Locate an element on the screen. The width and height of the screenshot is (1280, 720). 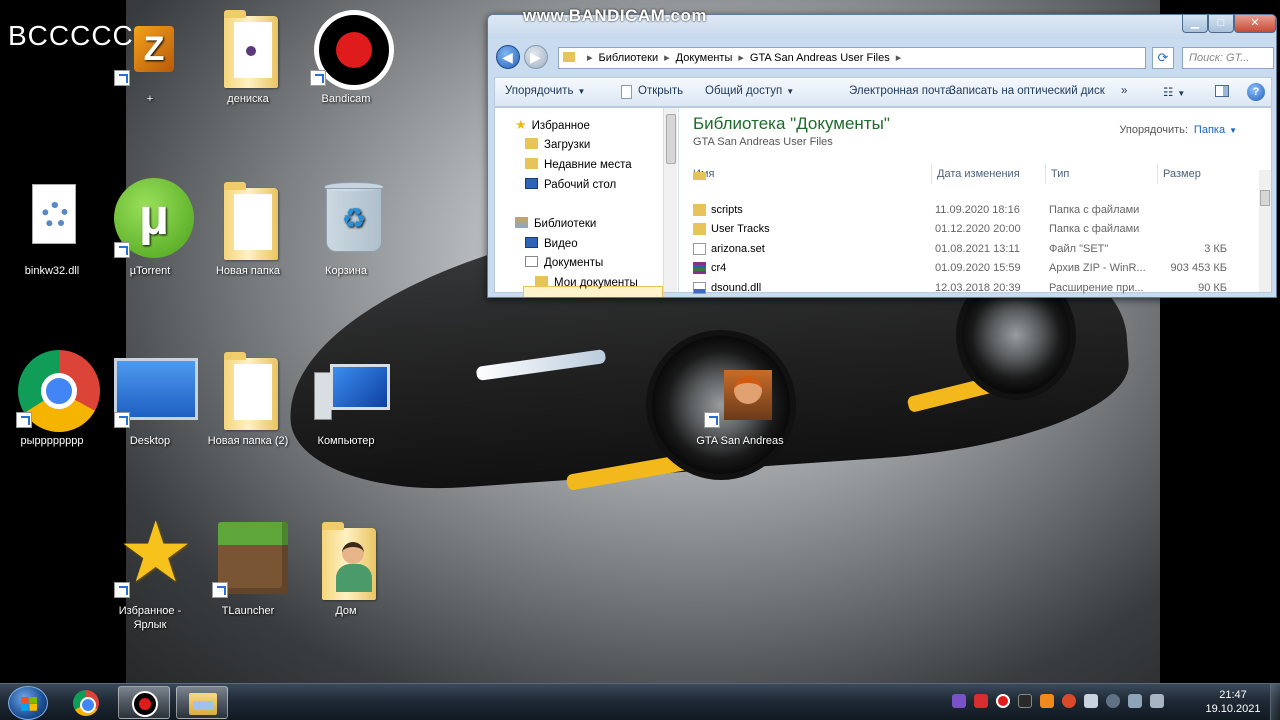
desktop-icon-binkw32: binkw32.dll is located at coordinates (52, 229).